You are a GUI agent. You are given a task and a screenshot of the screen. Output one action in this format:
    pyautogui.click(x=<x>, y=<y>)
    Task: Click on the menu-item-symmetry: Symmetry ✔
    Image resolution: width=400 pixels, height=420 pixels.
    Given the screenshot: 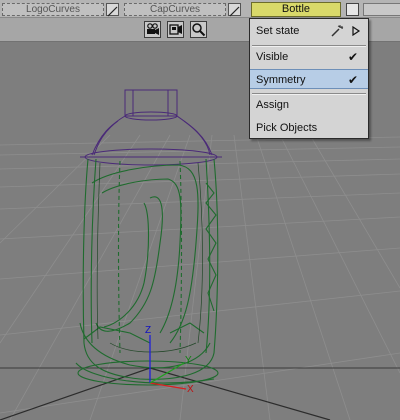 What is the action you would take?
    pyautogui.click(x=309, y=79)
    